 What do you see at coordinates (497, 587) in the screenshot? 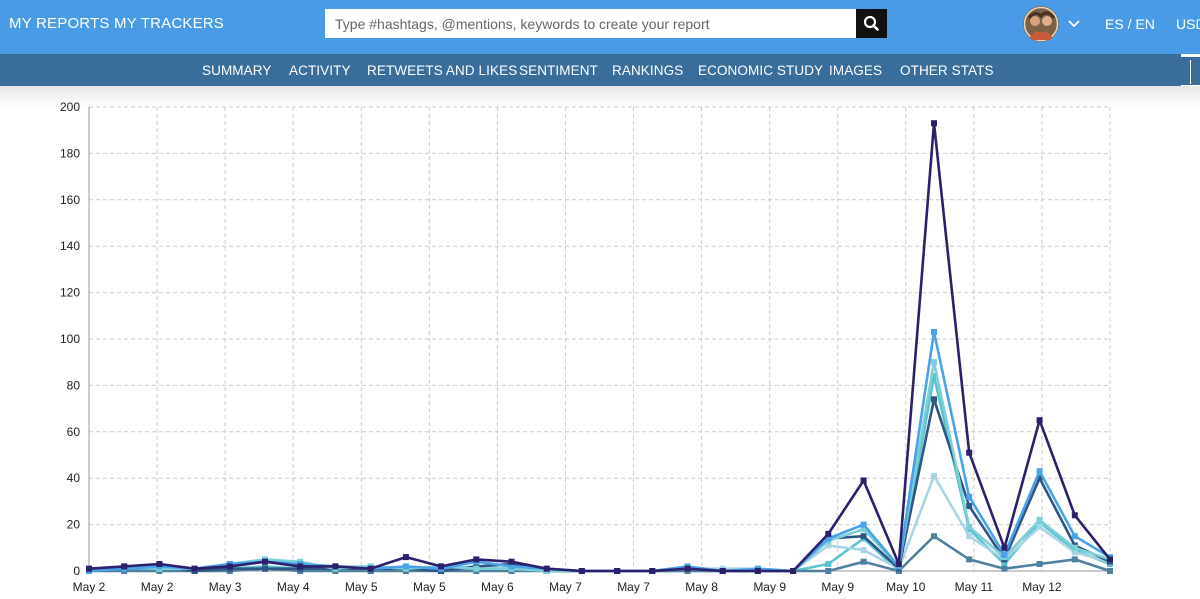
I see `x-tick-label: May 6` at bounding box center [497, 587].